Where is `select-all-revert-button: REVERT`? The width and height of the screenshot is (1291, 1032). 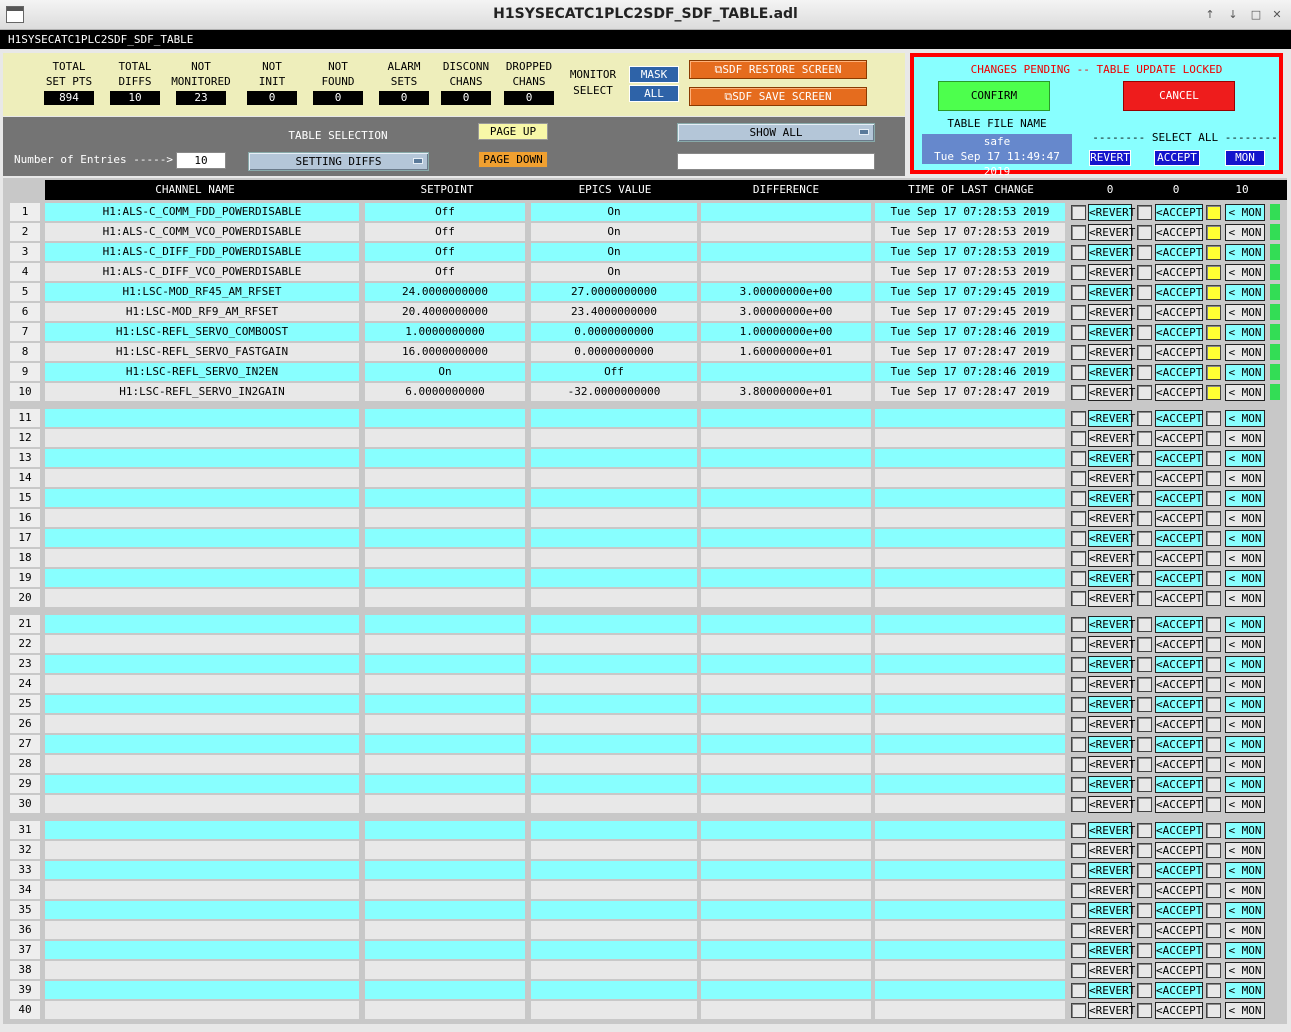
select-all-revert-button: REVERT is located at coordinates (1110, 158).